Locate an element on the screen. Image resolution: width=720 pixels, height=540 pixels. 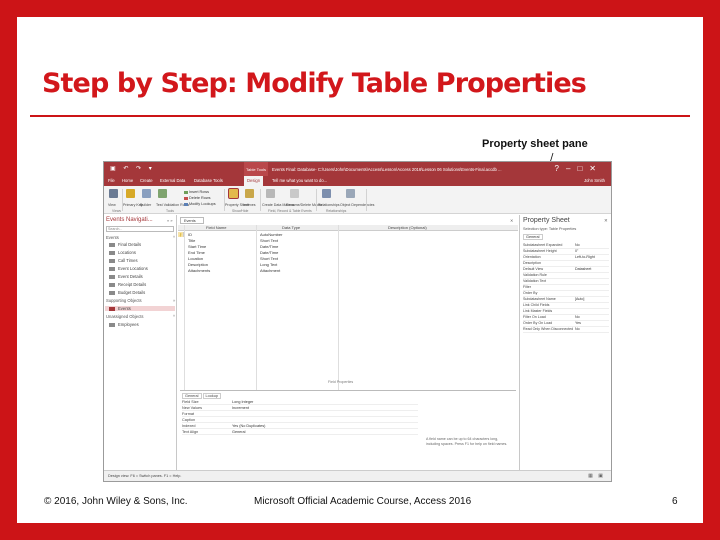
nav-item: Event Details is located at coordinates (126, 276).